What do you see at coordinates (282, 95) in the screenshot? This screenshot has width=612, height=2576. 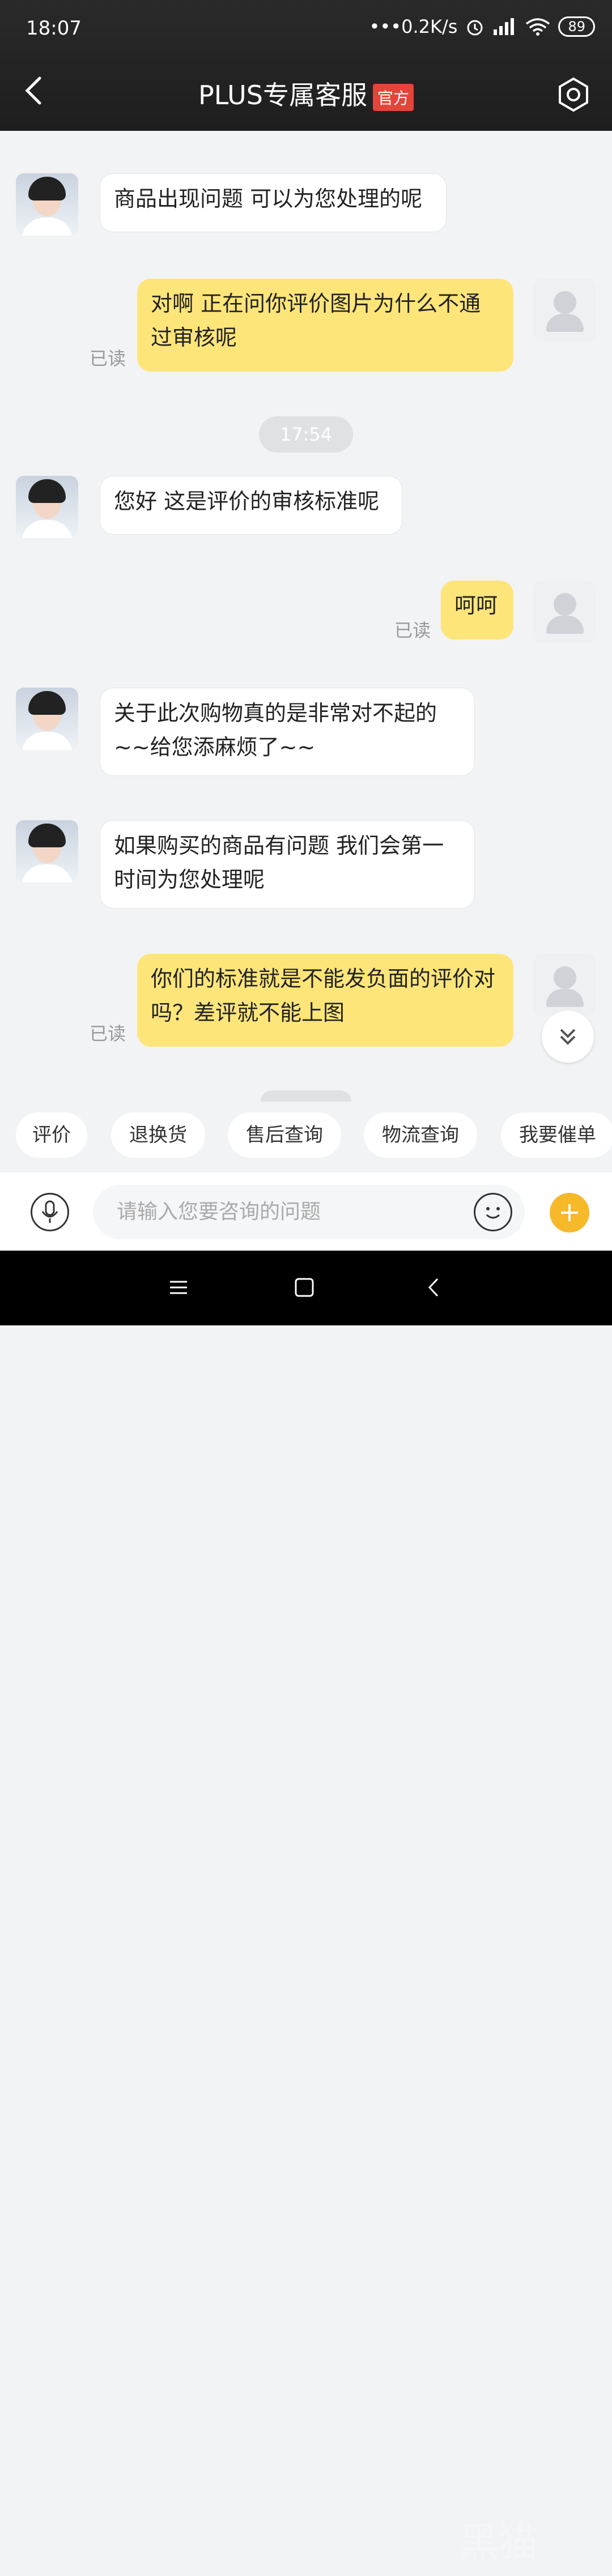 I see `page-title: PLUS专属客服` at bounding box center [282, 95].